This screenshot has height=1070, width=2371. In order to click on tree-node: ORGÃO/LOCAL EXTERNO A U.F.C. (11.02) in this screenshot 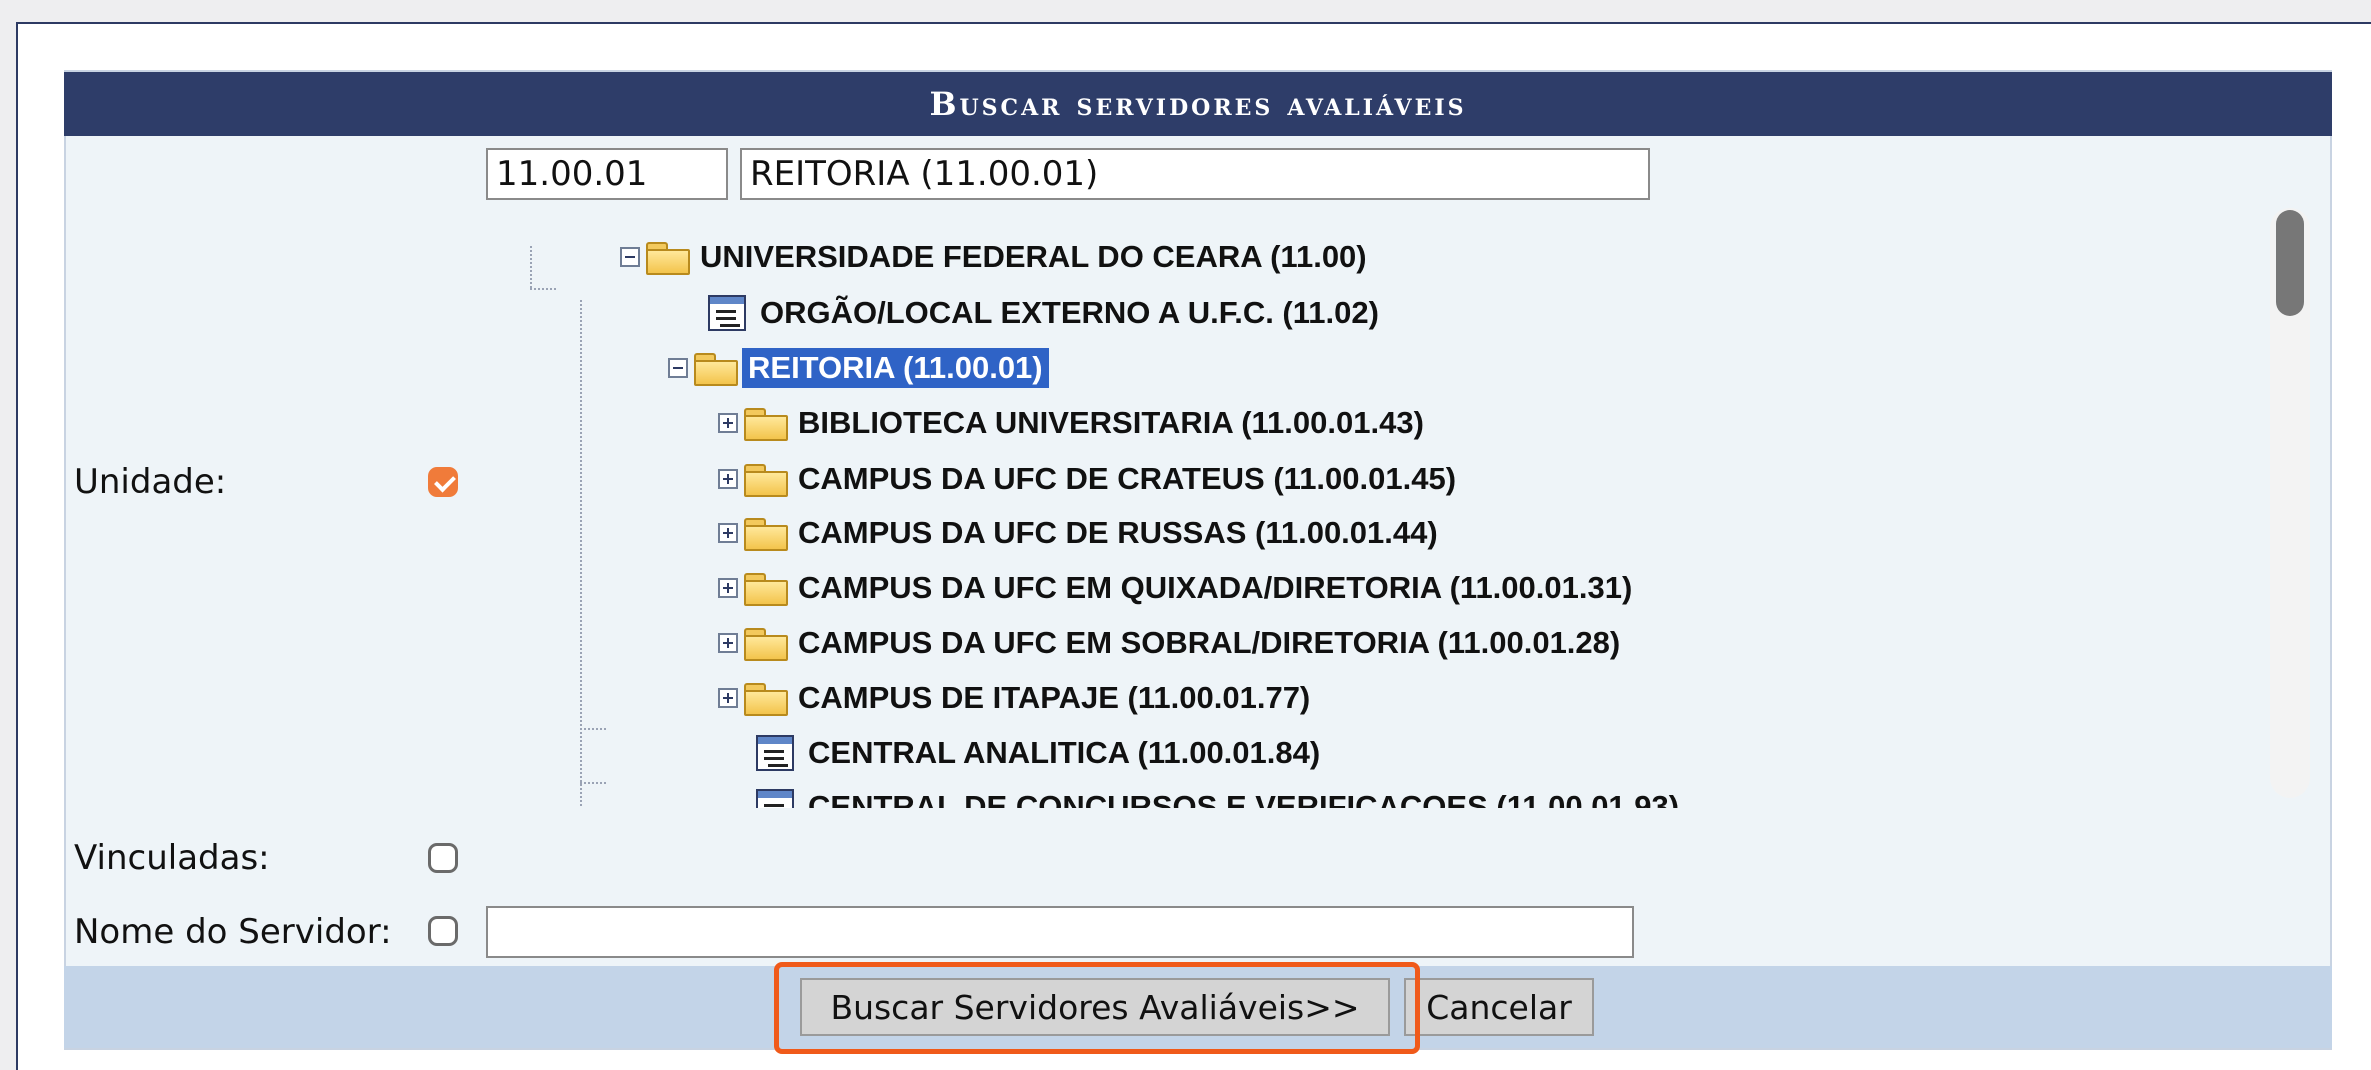, I will do `click(1046, 313)`.